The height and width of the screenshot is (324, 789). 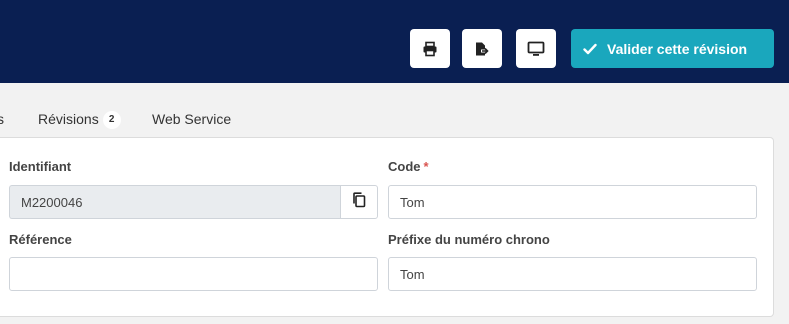 I want to click on required-marker: *, so click(x=426, y=166).